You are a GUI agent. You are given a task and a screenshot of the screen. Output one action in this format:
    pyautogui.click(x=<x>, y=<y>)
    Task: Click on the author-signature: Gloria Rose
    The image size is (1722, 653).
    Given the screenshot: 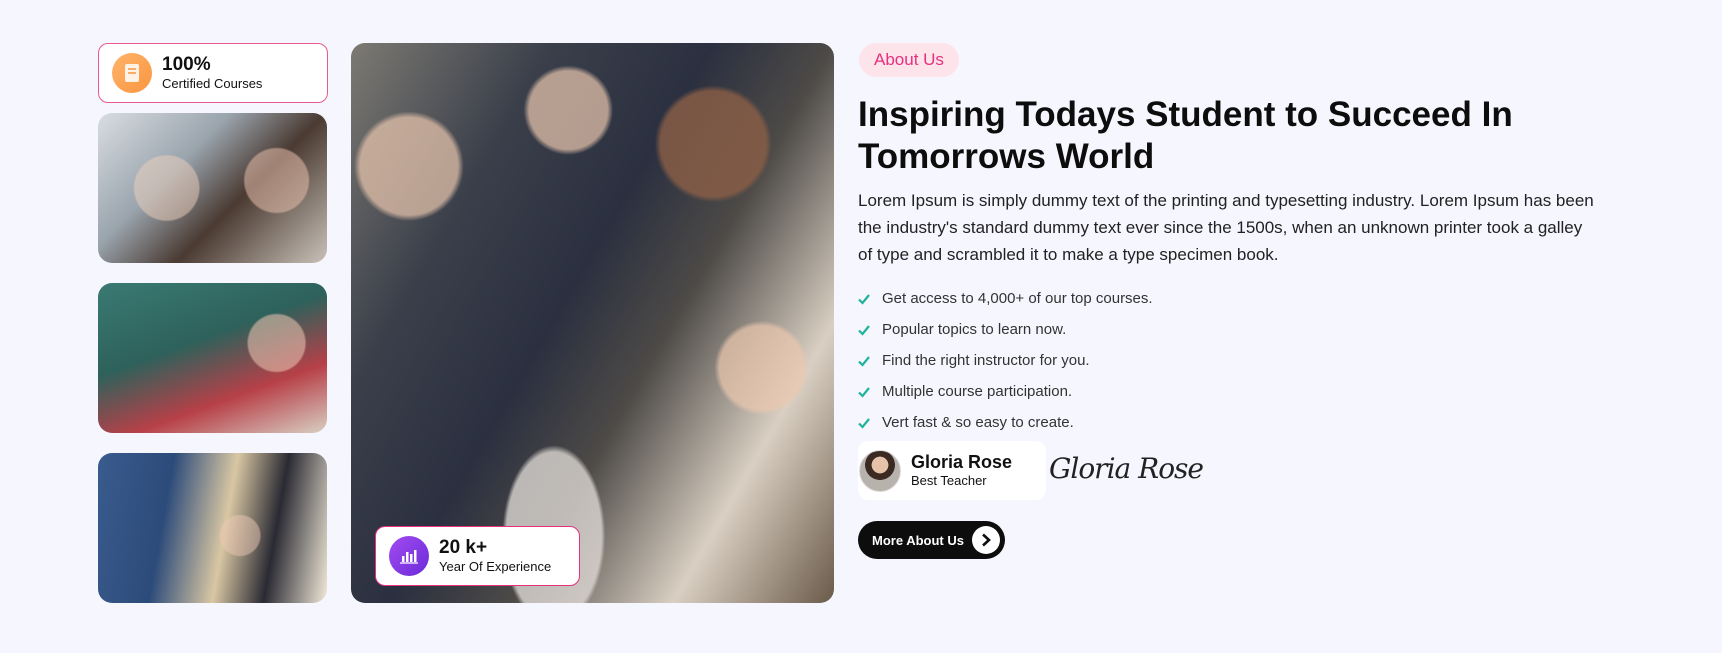 What is the action you would take?
    pyautogui.click(x=1126, y=468)
    